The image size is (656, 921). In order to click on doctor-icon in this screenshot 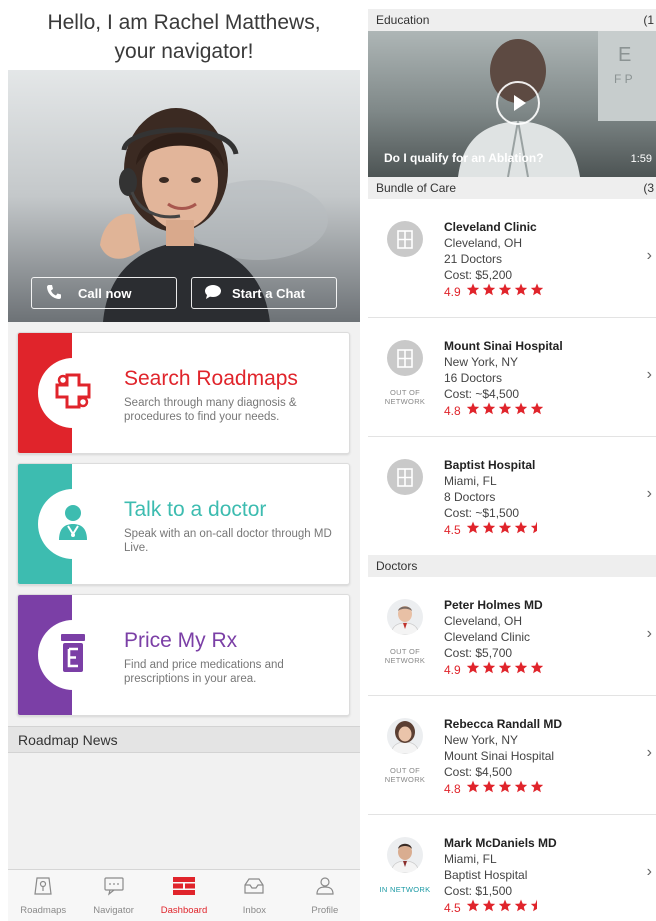, I will do `click(73, 524)`.